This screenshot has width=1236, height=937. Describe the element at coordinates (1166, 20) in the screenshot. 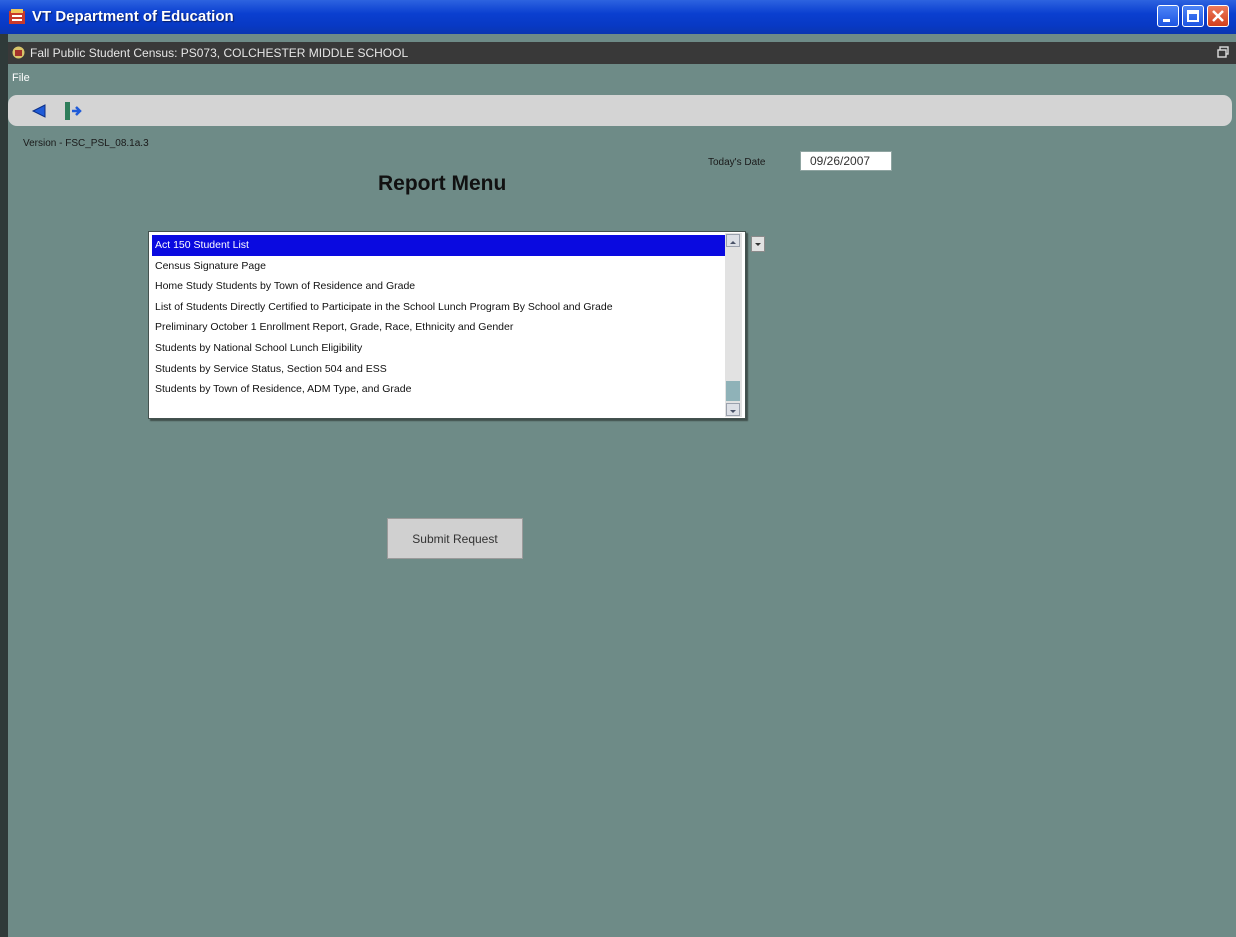

I see `minimize-icon` at that location.